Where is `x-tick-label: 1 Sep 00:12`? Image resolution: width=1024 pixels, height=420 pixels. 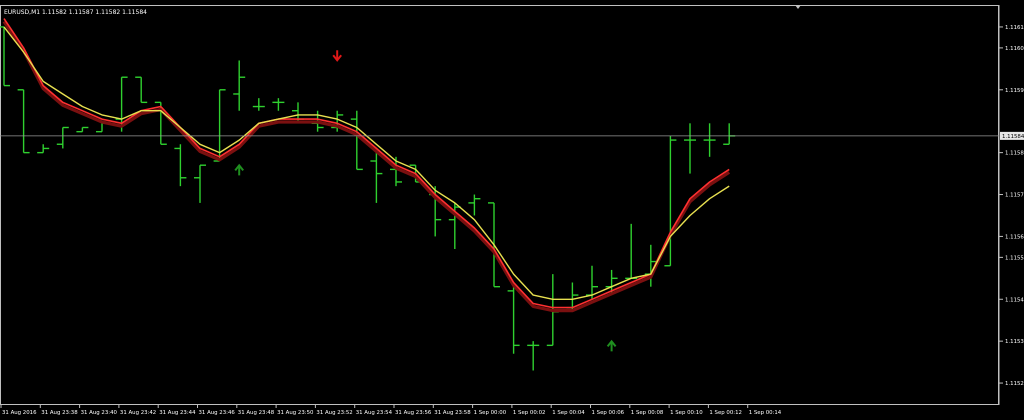
x-tick-label: 1 Sep 00:12 is located at coordinates (725, 413).